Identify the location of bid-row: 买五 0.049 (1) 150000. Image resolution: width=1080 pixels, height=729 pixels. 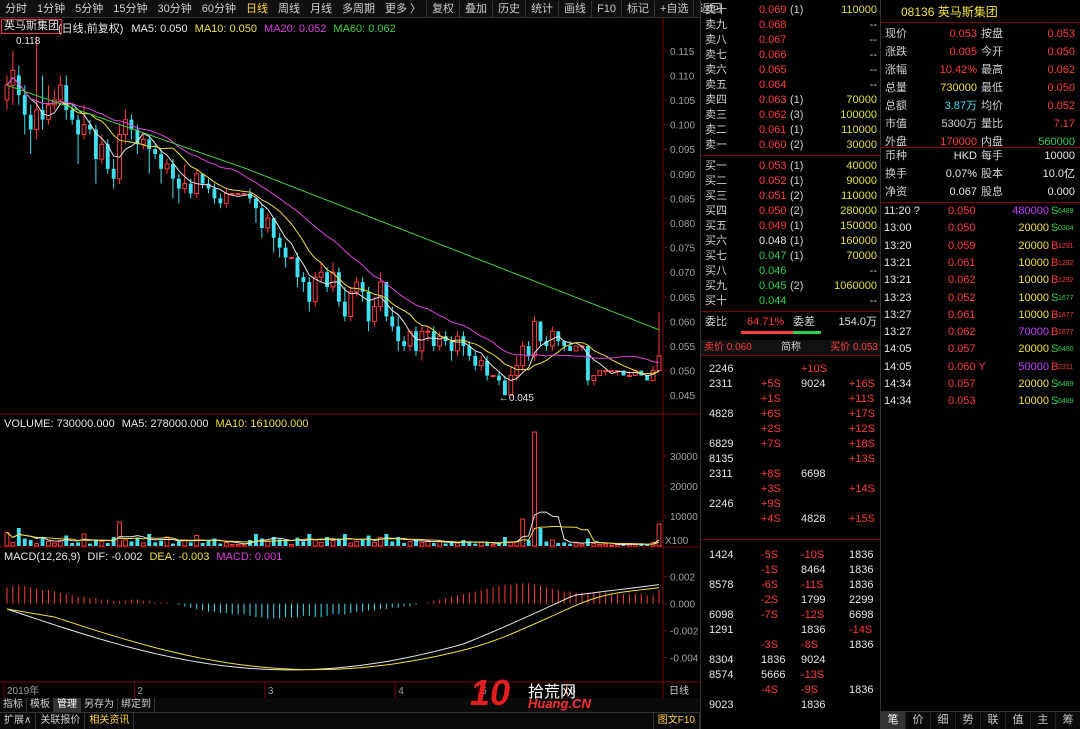
(791, 226).